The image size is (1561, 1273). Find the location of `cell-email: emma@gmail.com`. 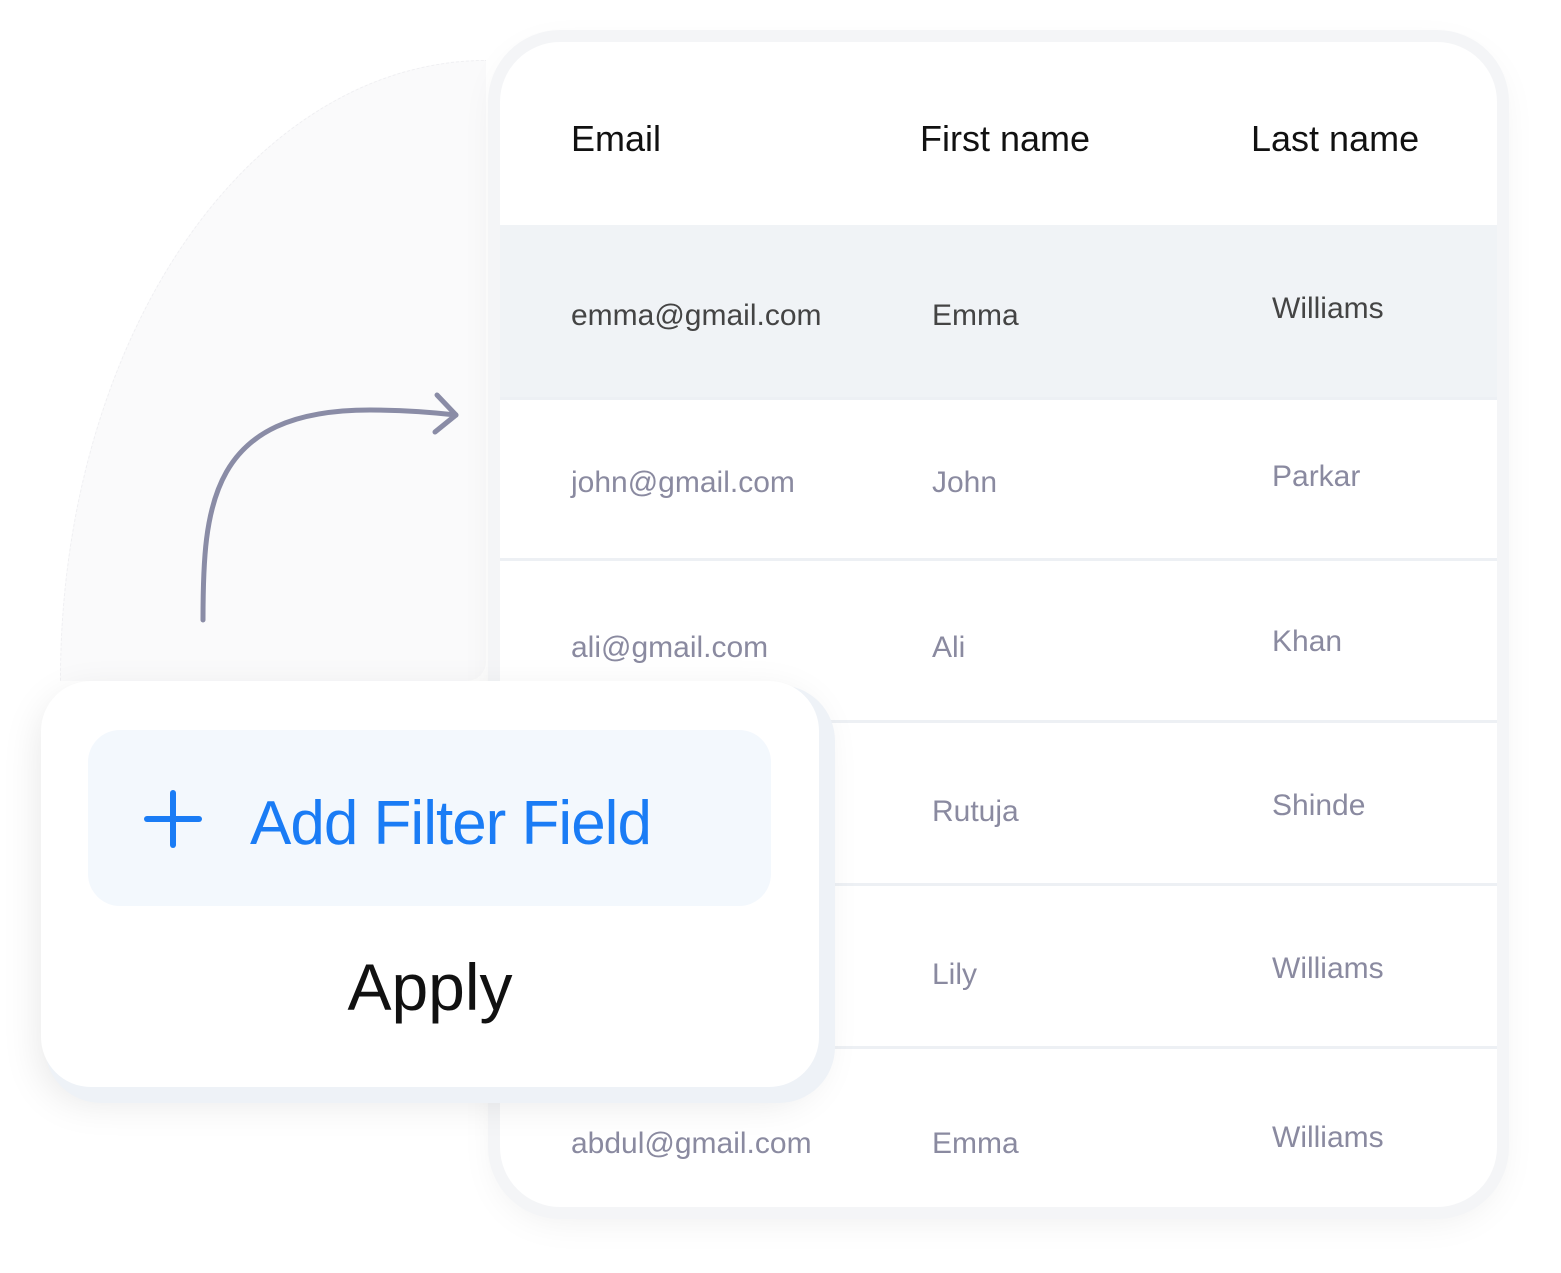

cell-email: emma@gmail.com is located at coordinates (696, 315).